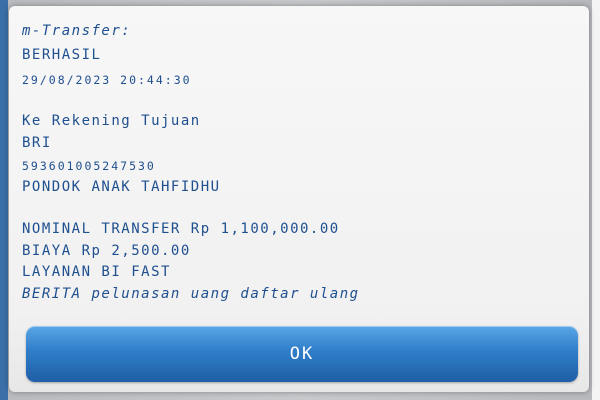 The height and width of the screenshot is (400, 600). I want to click on ok-button: OK, so click(302, 354).